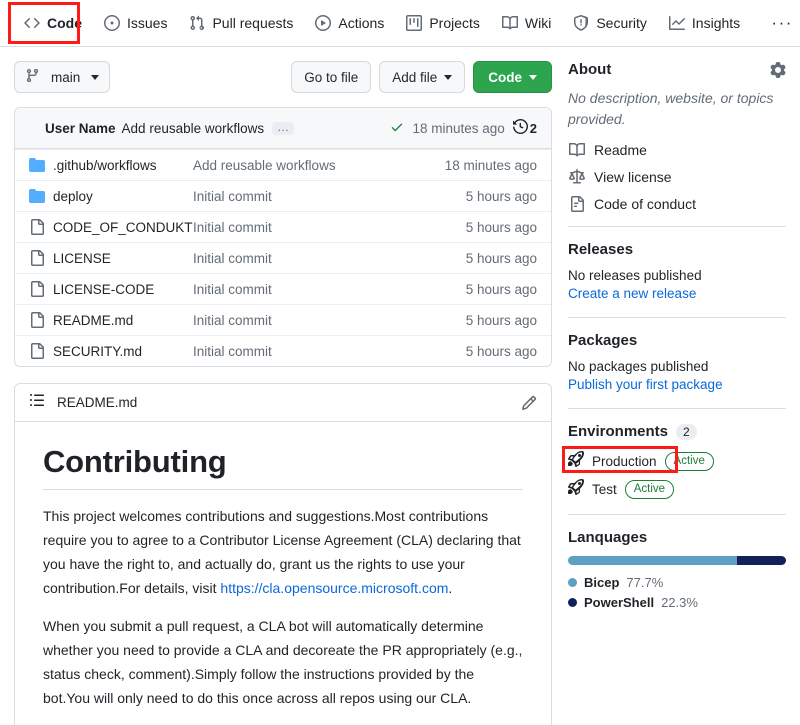 This screenshot has height=725, width=800. I want to click on language-legend-bicep: Bicep 77.7%, so click(677, 582).